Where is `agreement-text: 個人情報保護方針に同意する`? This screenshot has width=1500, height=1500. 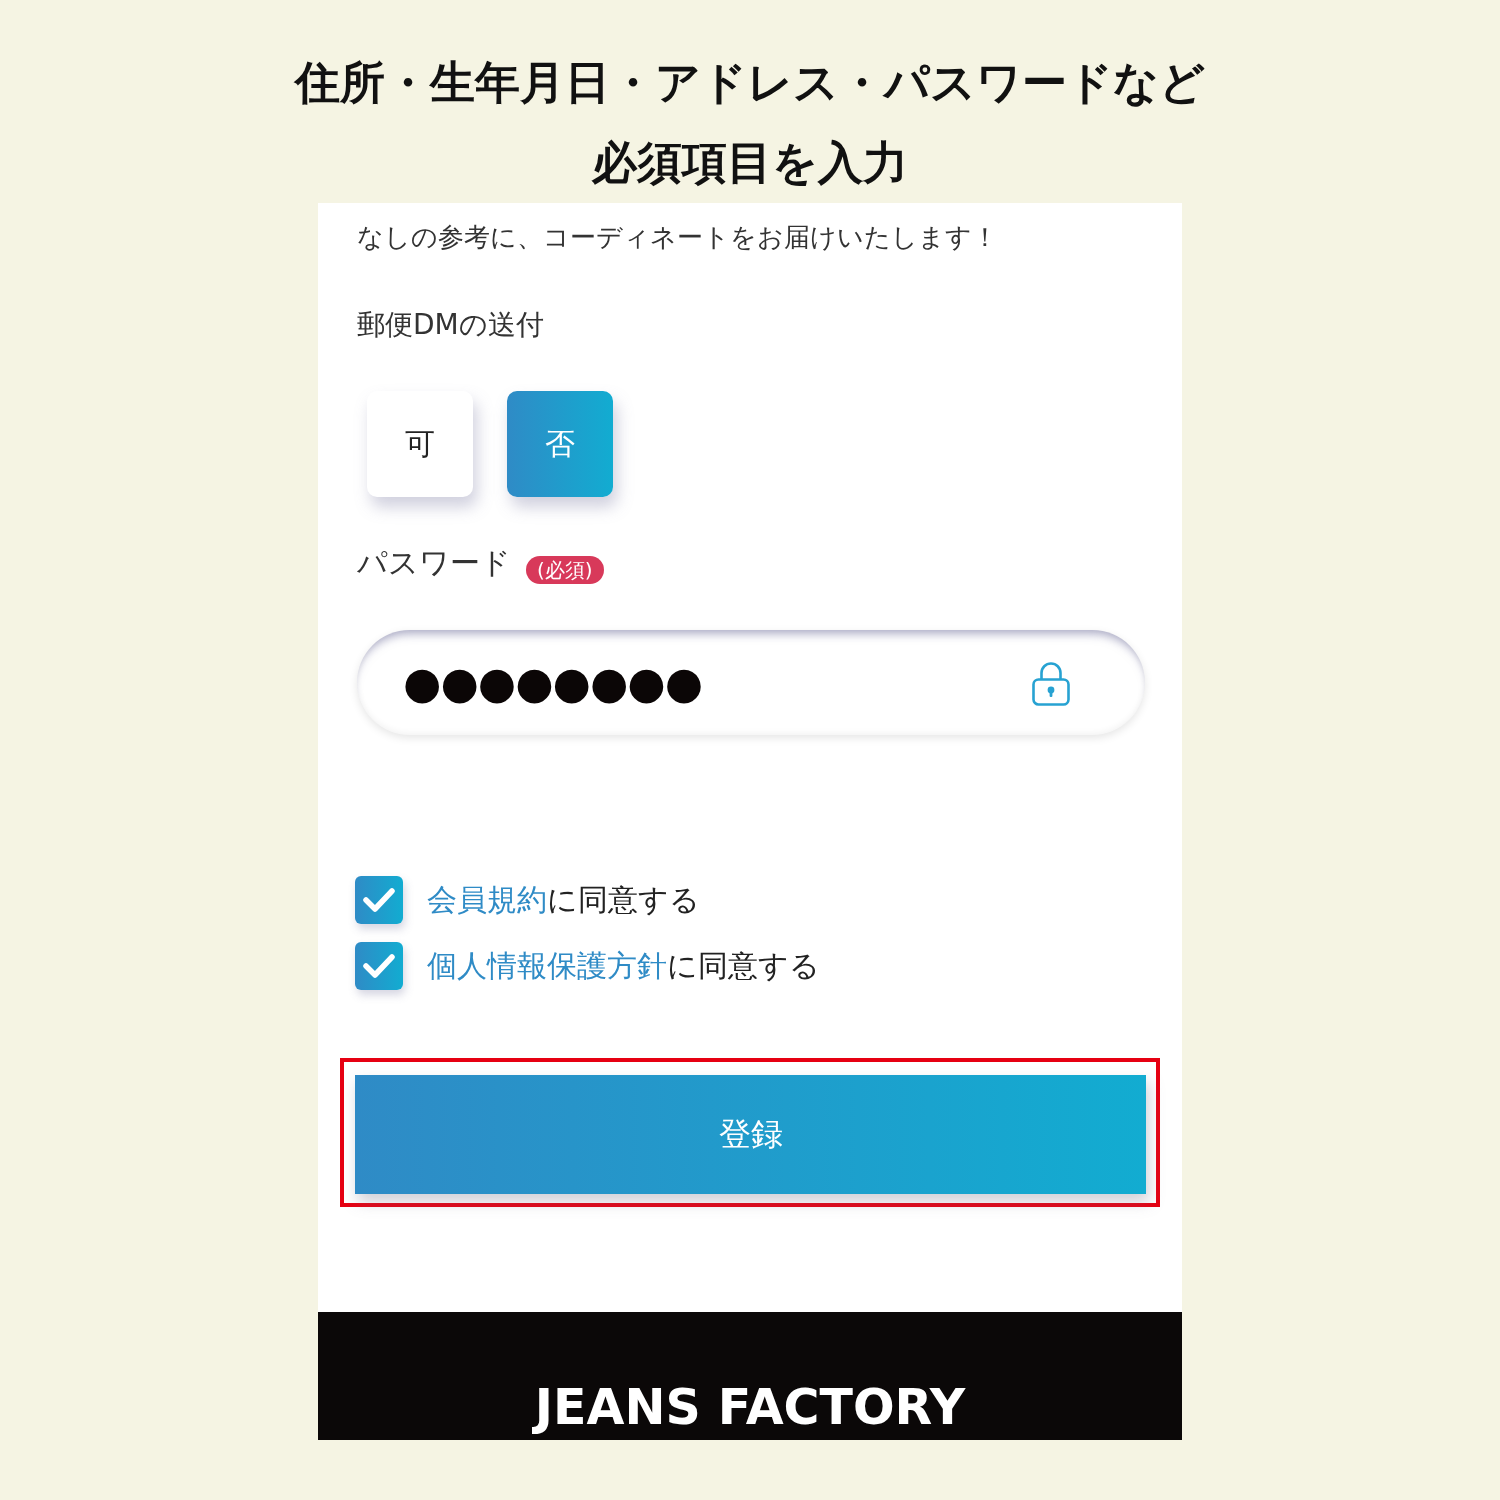 agreement-text: 個人情報保護方針に同意する is located at coordinates (623, 966).